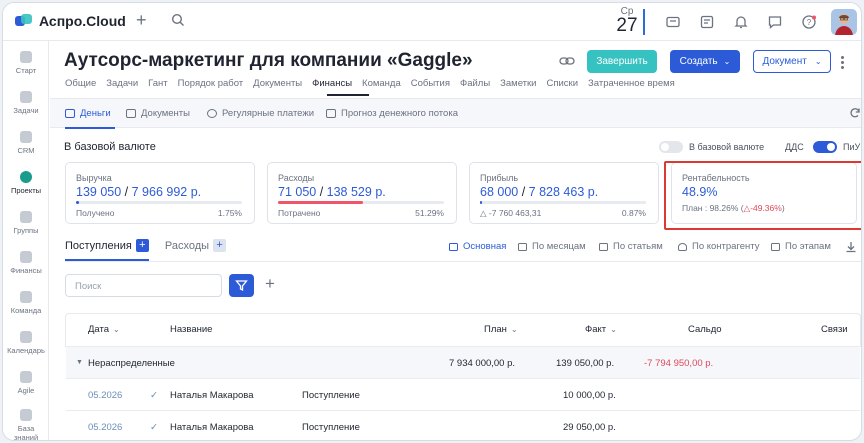  What do you see at coordinates (589, 395) in the screenshot?
I see `row-fact: 10 000,00 р.` at bounding box center [589, 395].